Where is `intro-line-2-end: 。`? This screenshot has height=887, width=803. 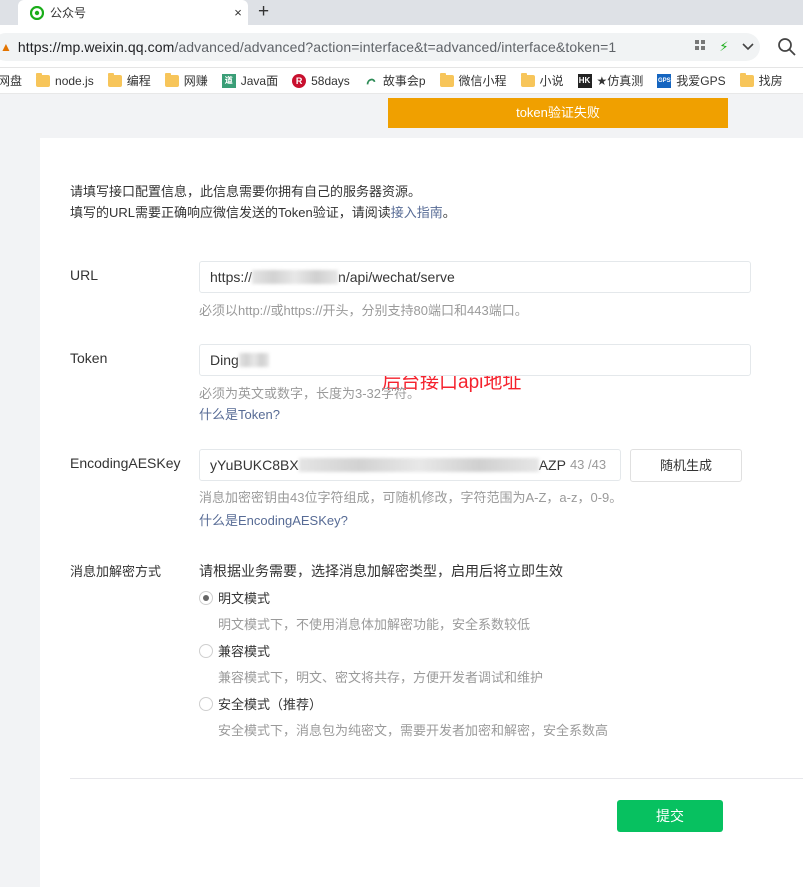
intro-line-2-end: 。 is located at coordinates (449, 212).